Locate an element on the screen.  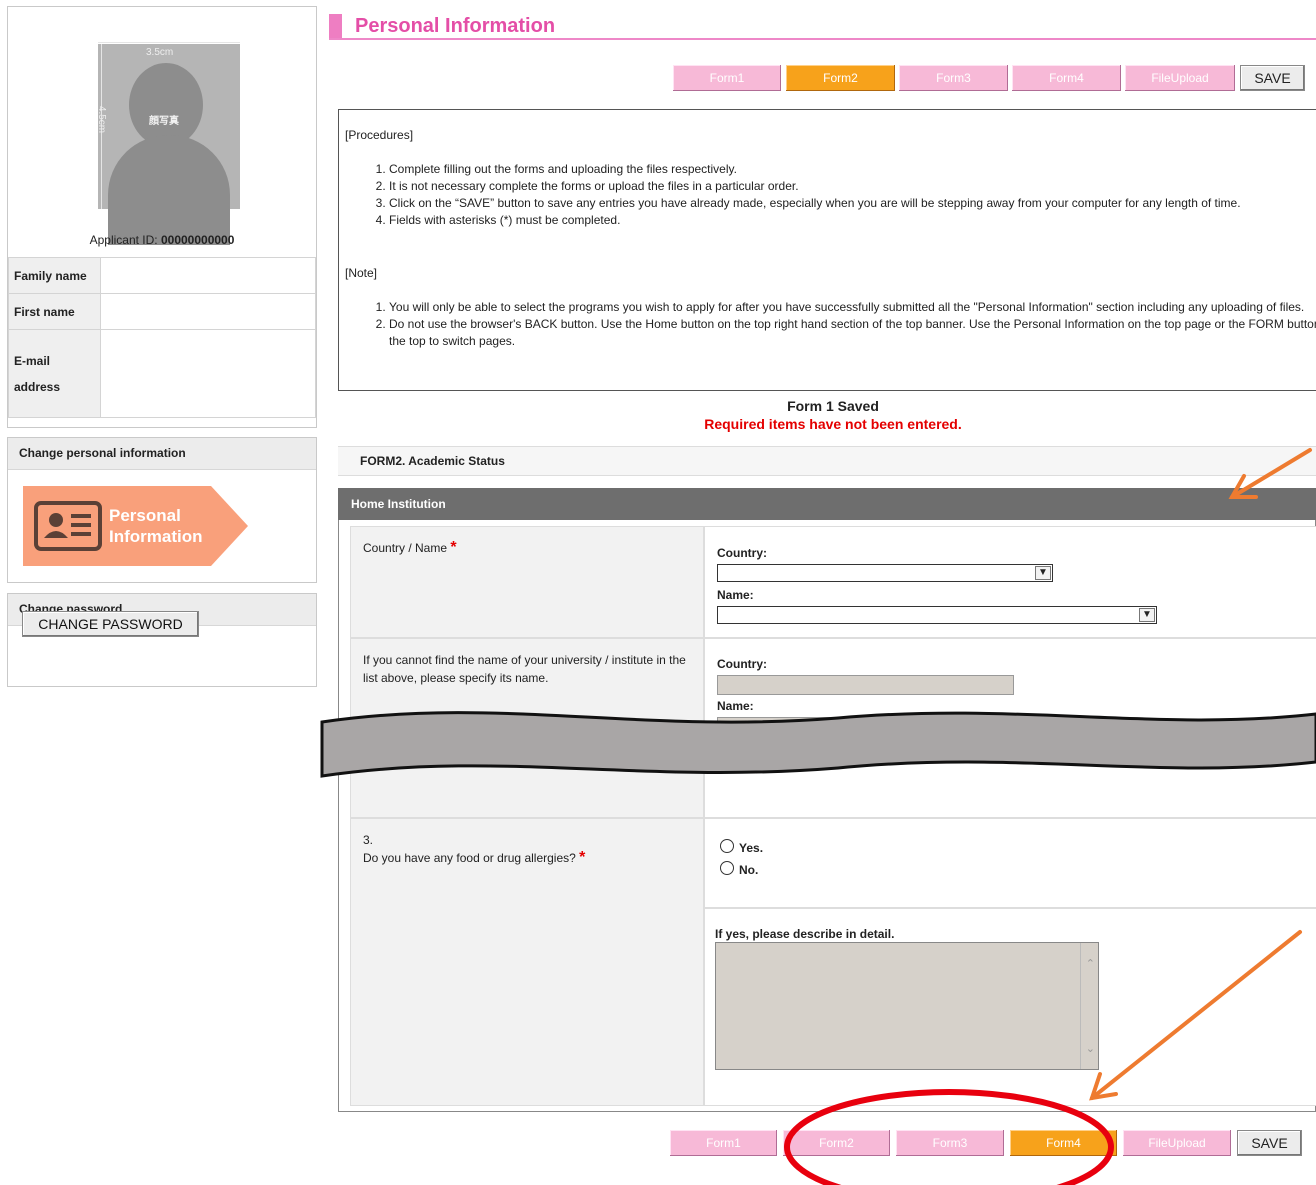
page-title: Personal Information is located at coordinates (455, 26).